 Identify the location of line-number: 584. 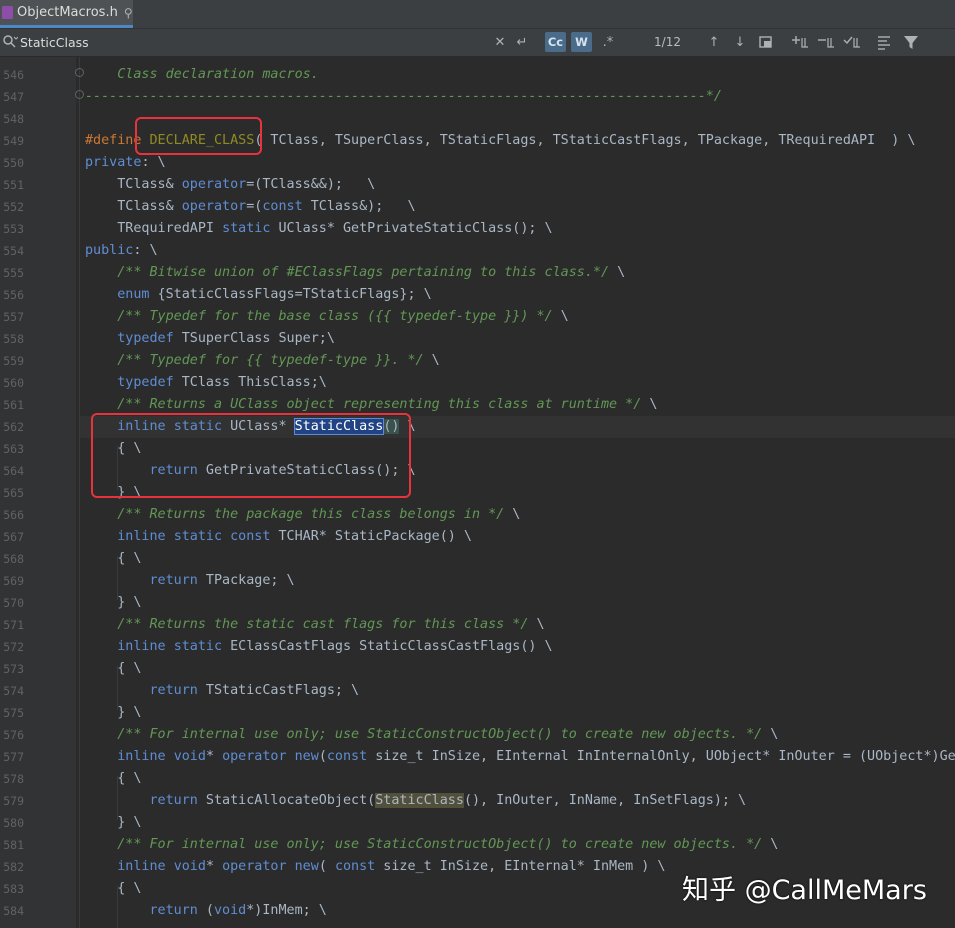
(12, 911).